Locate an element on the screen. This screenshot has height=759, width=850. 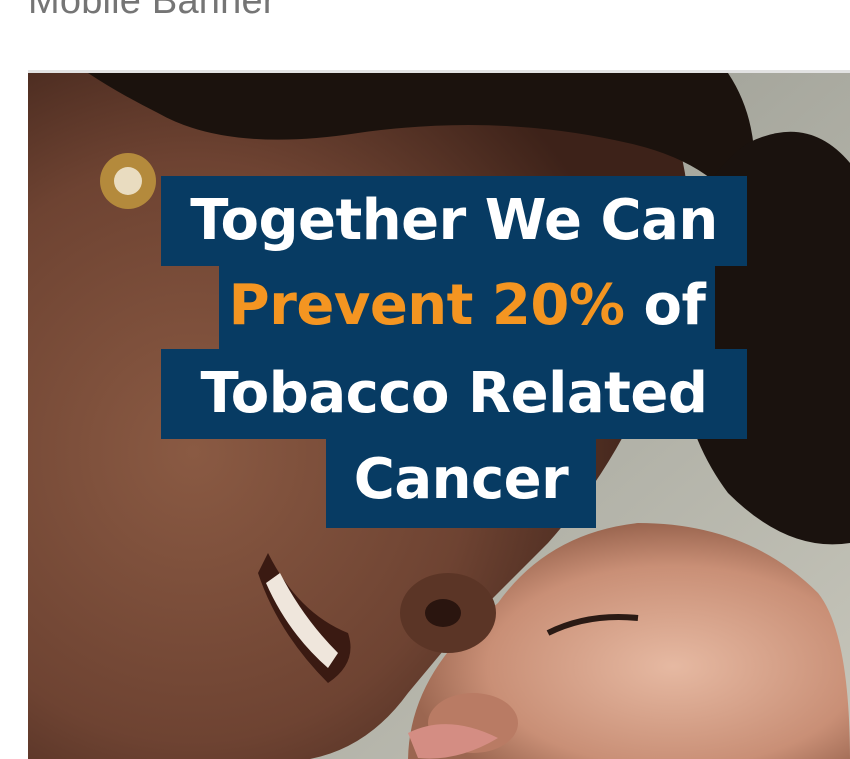
headline-line-2: Prevent 20% of is located at coordinates (467, 306).